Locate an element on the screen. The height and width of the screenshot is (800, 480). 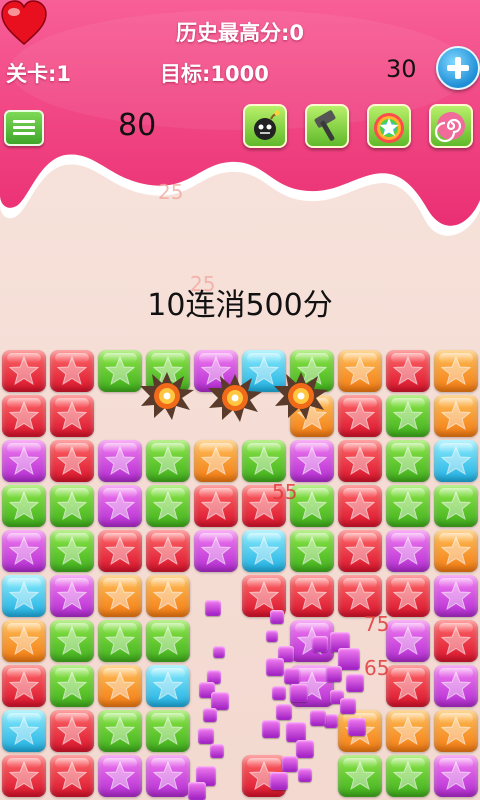
best-score-label: 历史最高分:0 is located at coordinates (239, 33).